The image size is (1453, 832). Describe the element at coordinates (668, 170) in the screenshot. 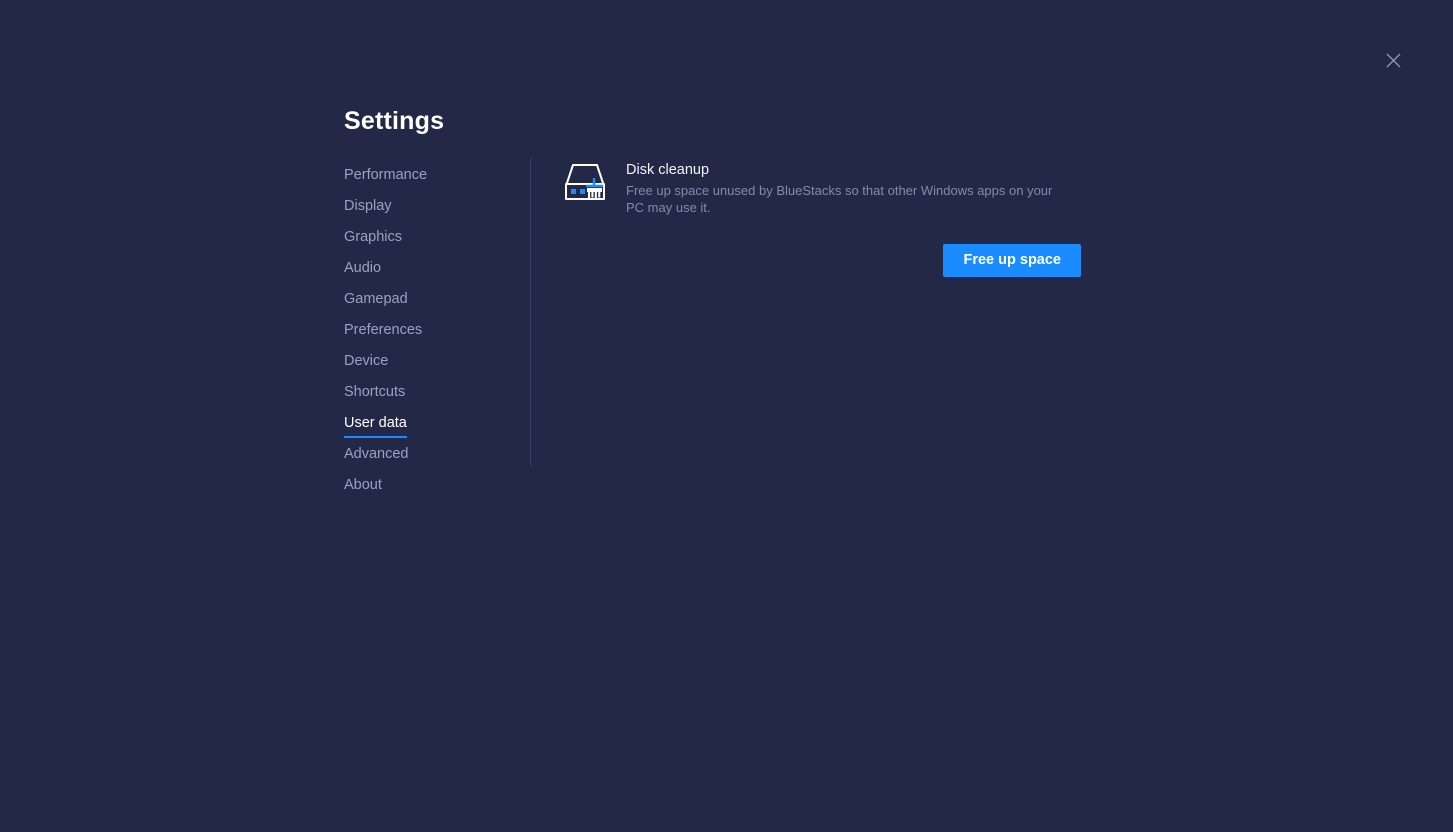

I see `disk-cleanup-title: Disk cleanup` at that location.